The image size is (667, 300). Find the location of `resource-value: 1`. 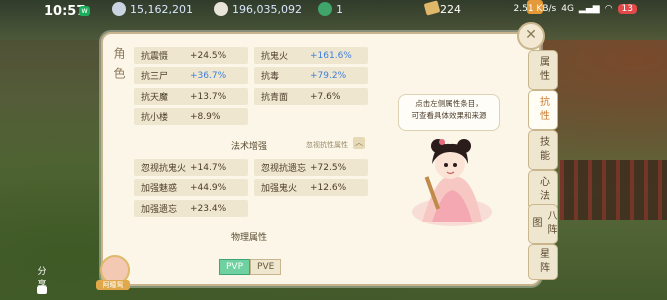

resource-value: 1 is located at coordinates (339, 9).